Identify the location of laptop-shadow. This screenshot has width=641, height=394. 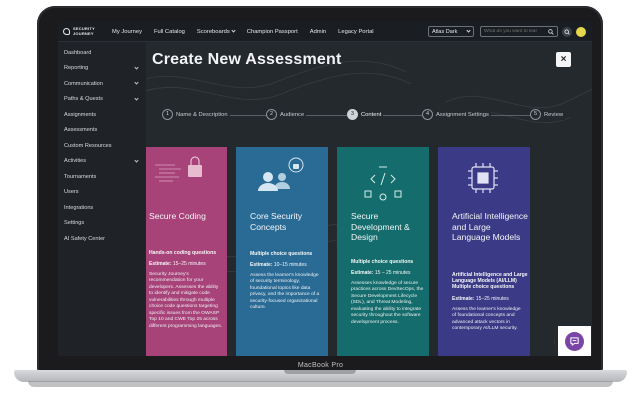
(320, 384).